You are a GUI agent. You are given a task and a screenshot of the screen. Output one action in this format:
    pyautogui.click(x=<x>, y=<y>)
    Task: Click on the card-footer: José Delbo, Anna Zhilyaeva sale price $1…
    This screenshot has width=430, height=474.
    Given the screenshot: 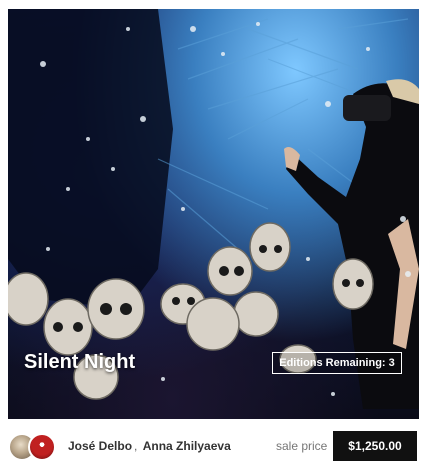 What is the action you would take?
    pyautogui.click(x=213, y=447)
    